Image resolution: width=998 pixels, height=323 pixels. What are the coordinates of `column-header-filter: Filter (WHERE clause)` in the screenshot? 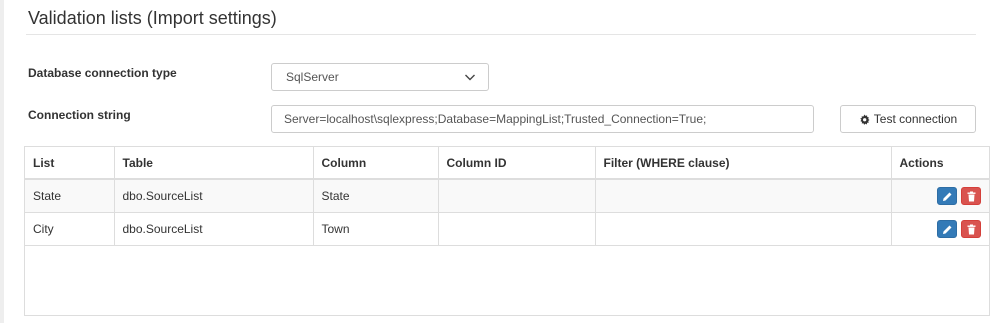 It's located at (743, 163).